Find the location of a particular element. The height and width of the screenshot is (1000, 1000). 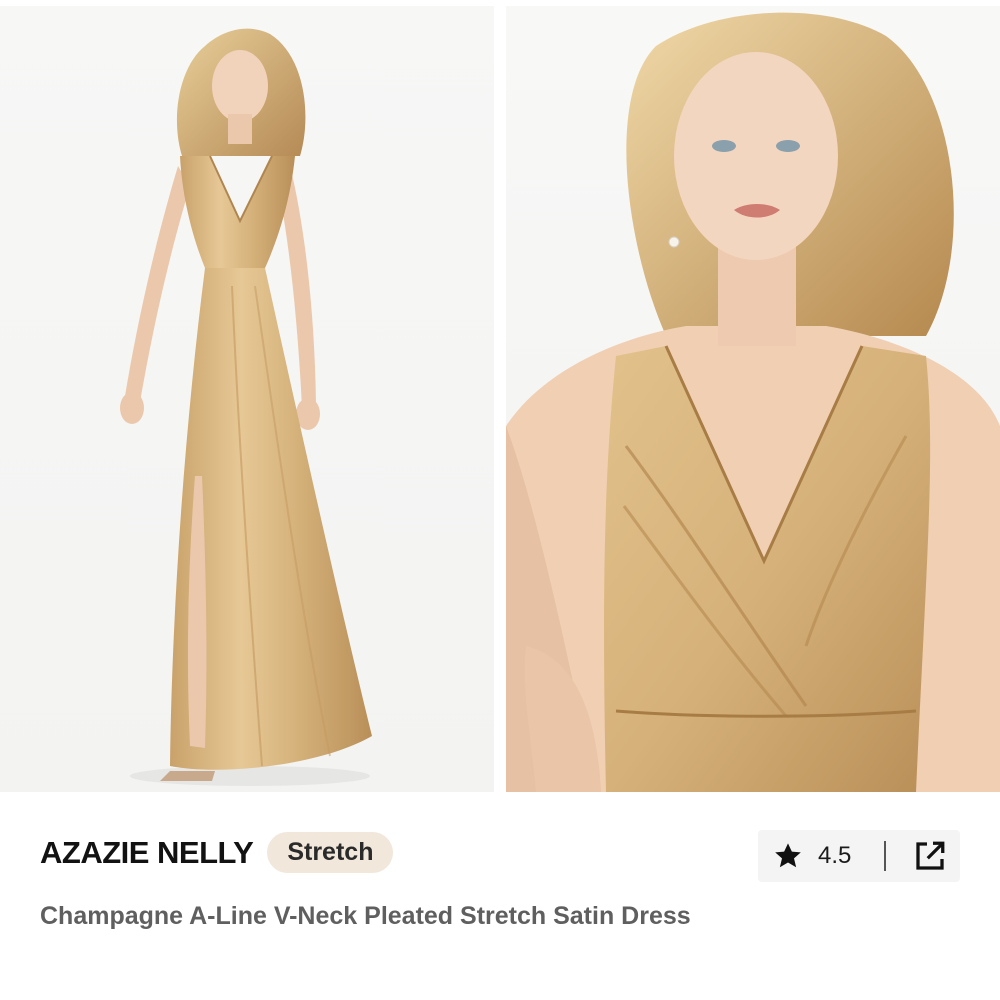

title-row: AZAZIE NELLY Stretch is located at coordinates (217, 852).